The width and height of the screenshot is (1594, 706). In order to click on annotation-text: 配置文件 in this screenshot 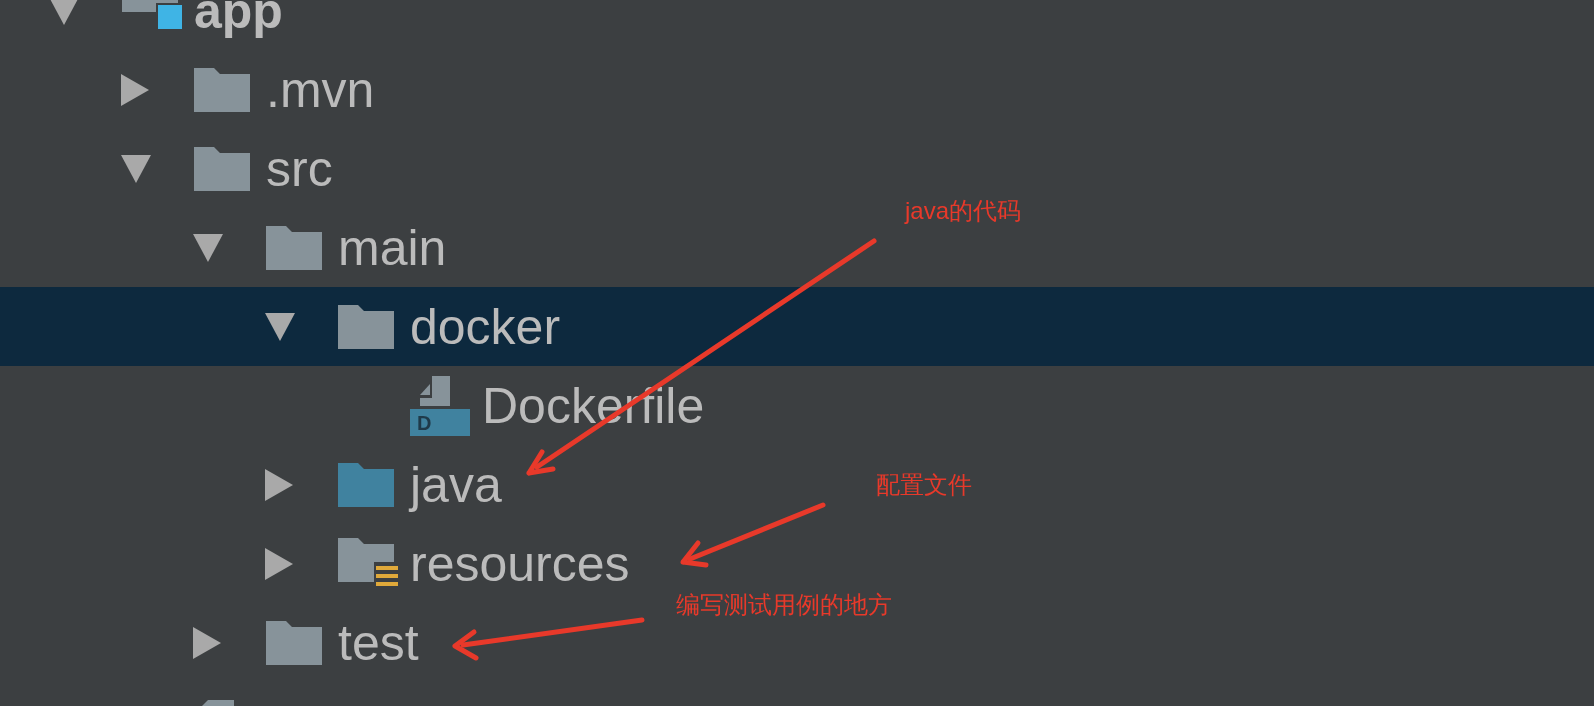, I will do `click(924, 485)`.